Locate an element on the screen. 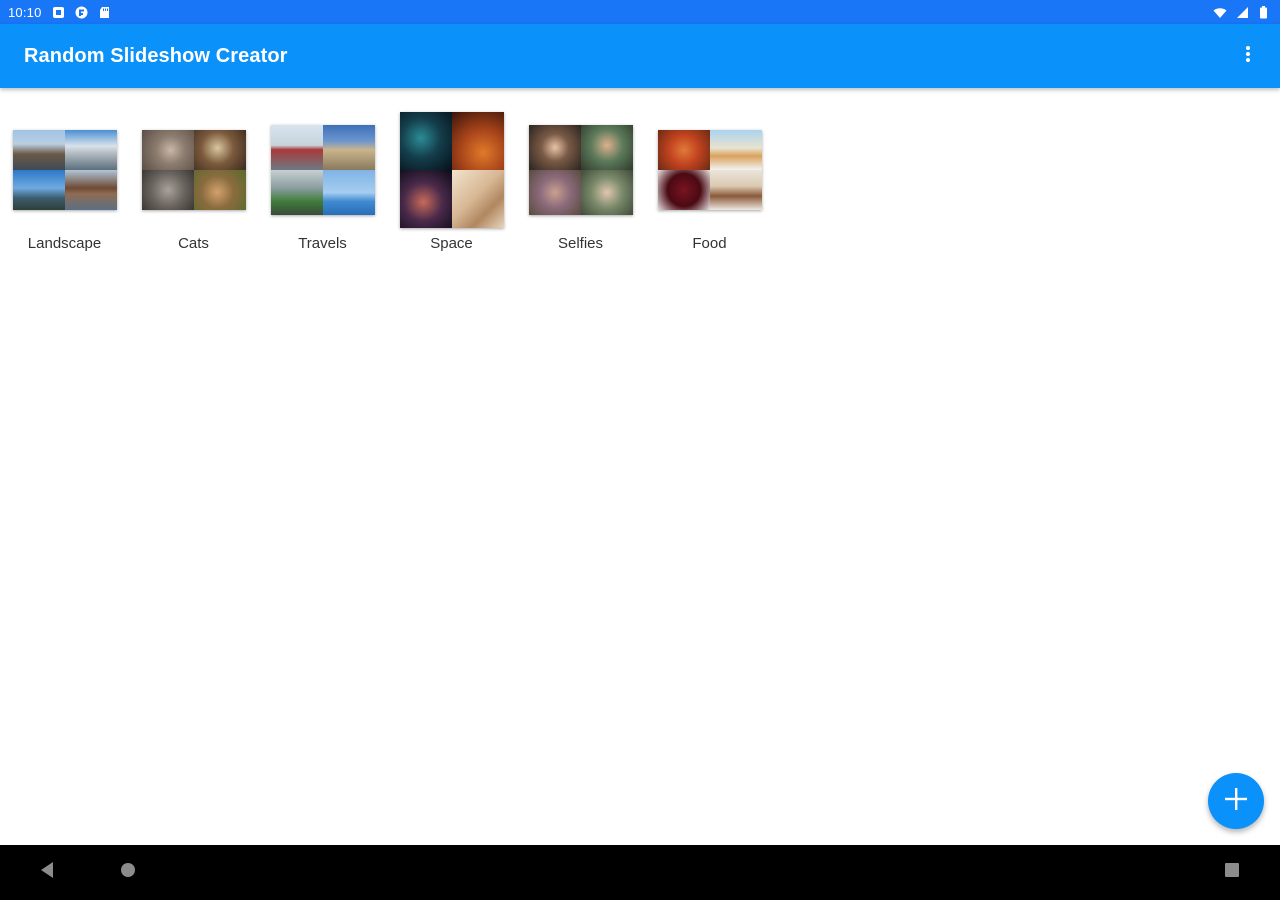 Image resolution: width=1280 pixels, height=900 pixels. album-label: Travels is located at coordinates (322, 243).